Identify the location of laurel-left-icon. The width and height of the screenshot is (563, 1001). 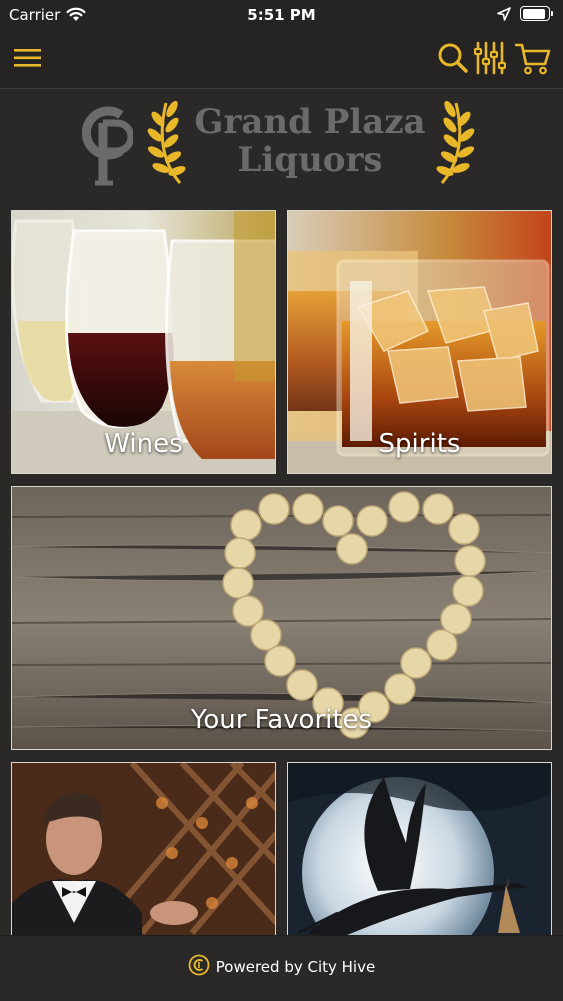
(168, 144).